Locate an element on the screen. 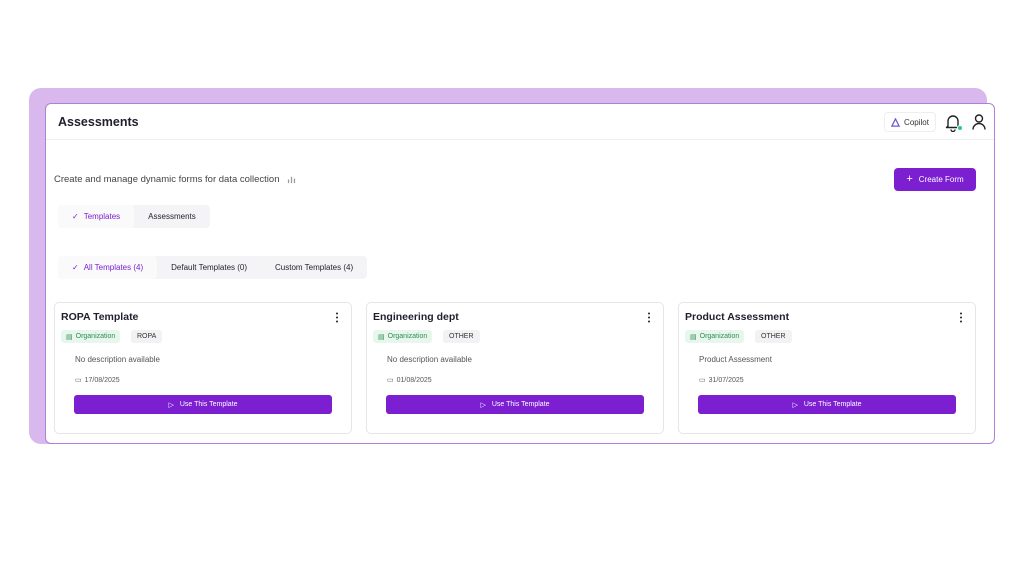 The width and height of the screenshot is (1024, 576). chart-icon is located at coordinates (292, 180).